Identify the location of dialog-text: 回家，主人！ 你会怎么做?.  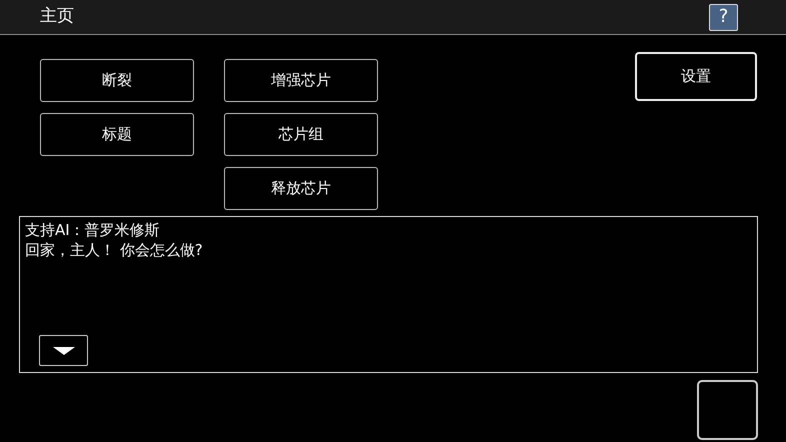
(114, 250).